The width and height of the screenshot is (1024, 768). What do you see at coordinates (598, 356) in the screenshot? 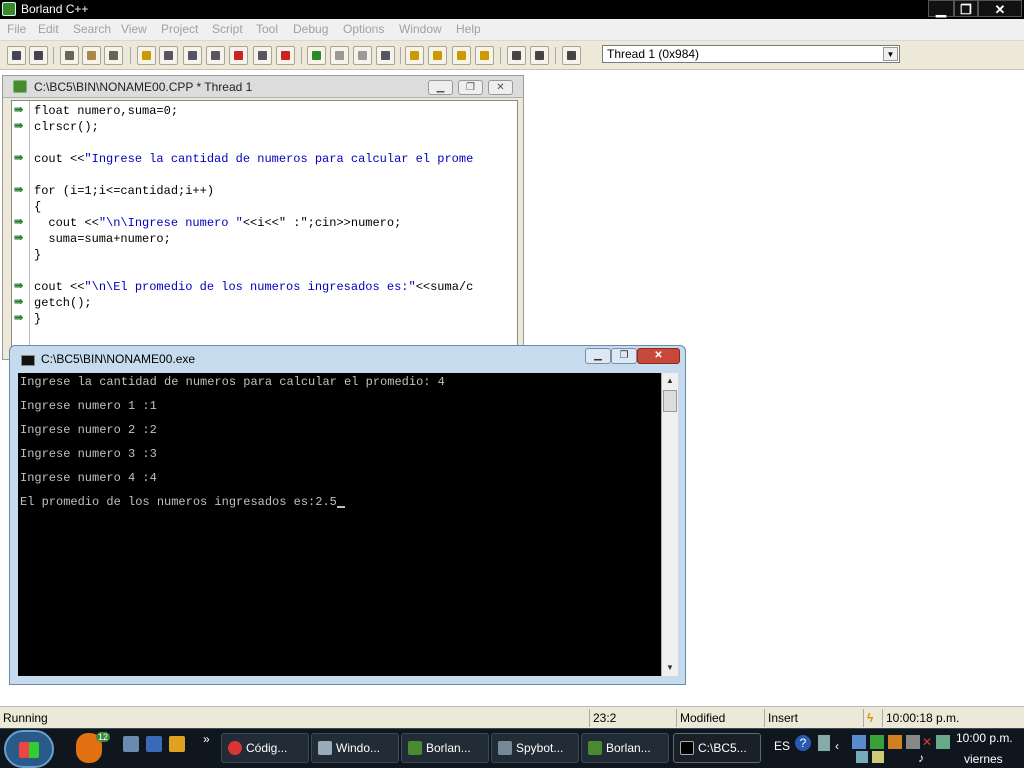
I see `console-minimize-button: ▁` at bounding box center [598, 356].